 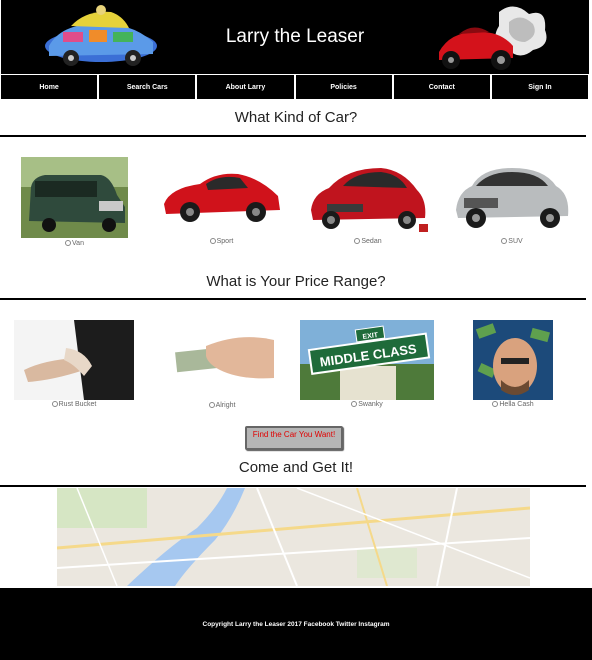 I want to click on nav-search-cars: Search Cars, so click(x=147, y=87).